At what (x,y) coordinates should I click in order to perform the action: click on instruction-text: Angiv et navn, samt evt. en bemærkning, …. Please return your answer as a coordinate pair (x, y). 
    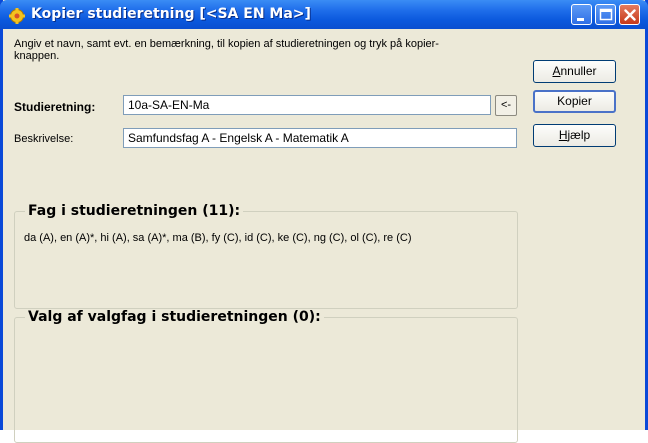
    Looking at the image, I should click on (226, 50).